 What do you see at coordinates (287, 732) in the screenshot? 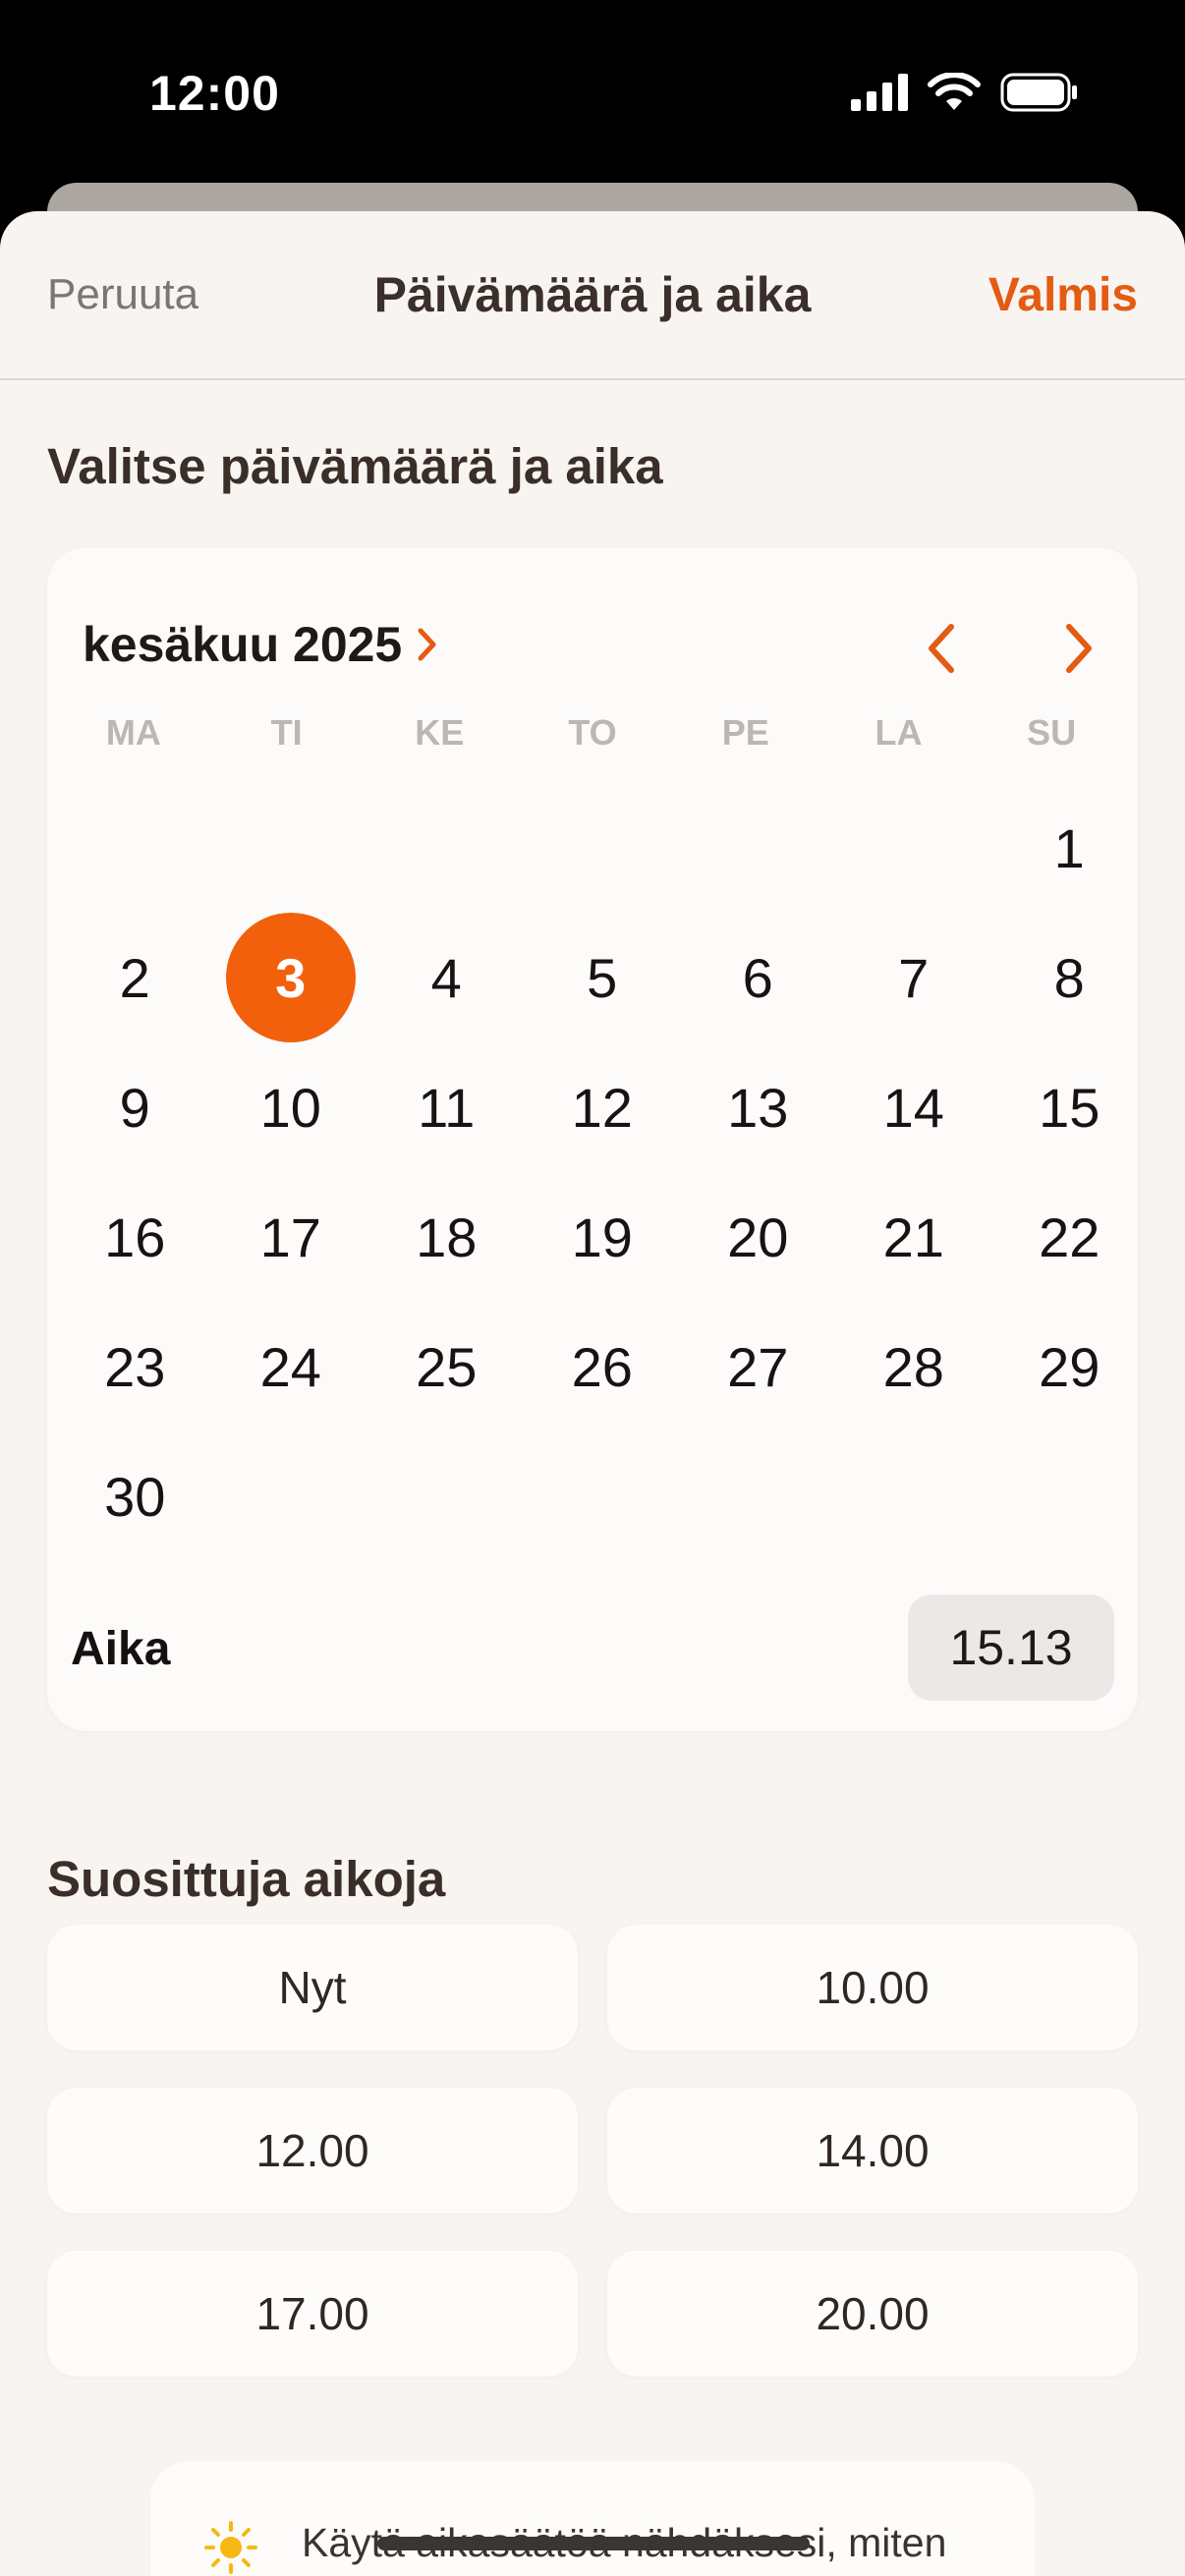
I see `weekday-label: TI` at bounding box center [287, 732].